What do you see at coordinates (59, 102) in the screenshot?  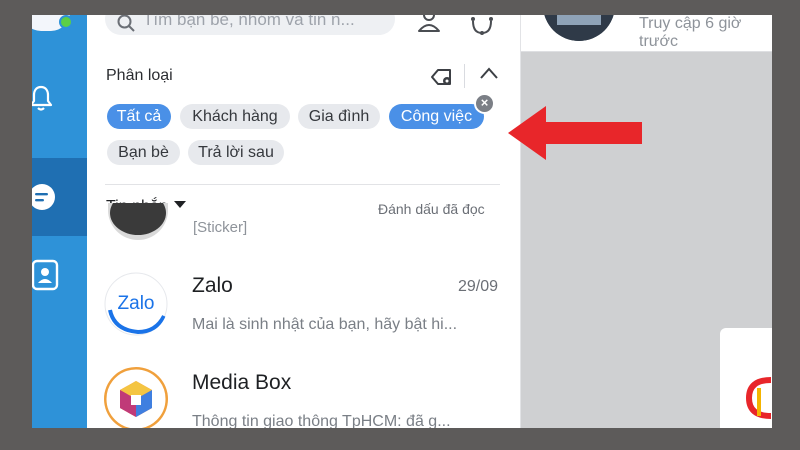 I see `notifications-button` at bounding box center [59, 102].